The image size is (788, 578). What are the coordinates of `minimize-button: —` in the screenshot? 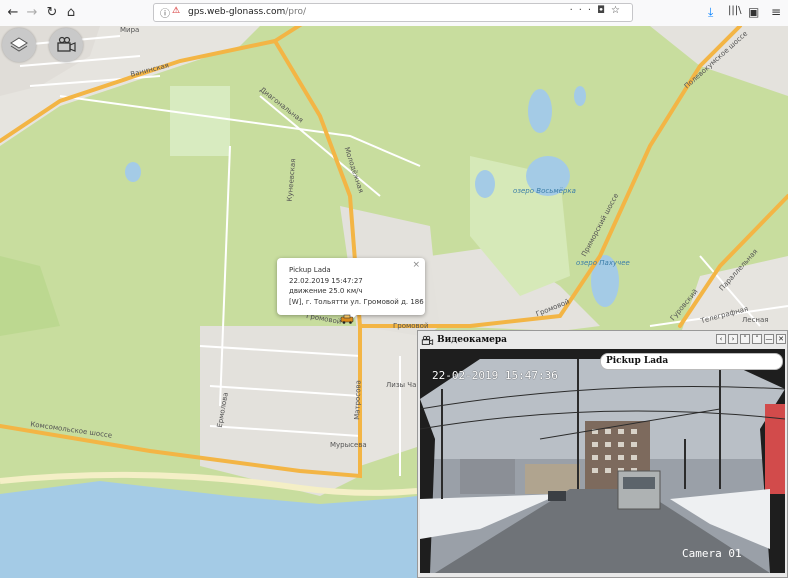 It's located at (769, 339).